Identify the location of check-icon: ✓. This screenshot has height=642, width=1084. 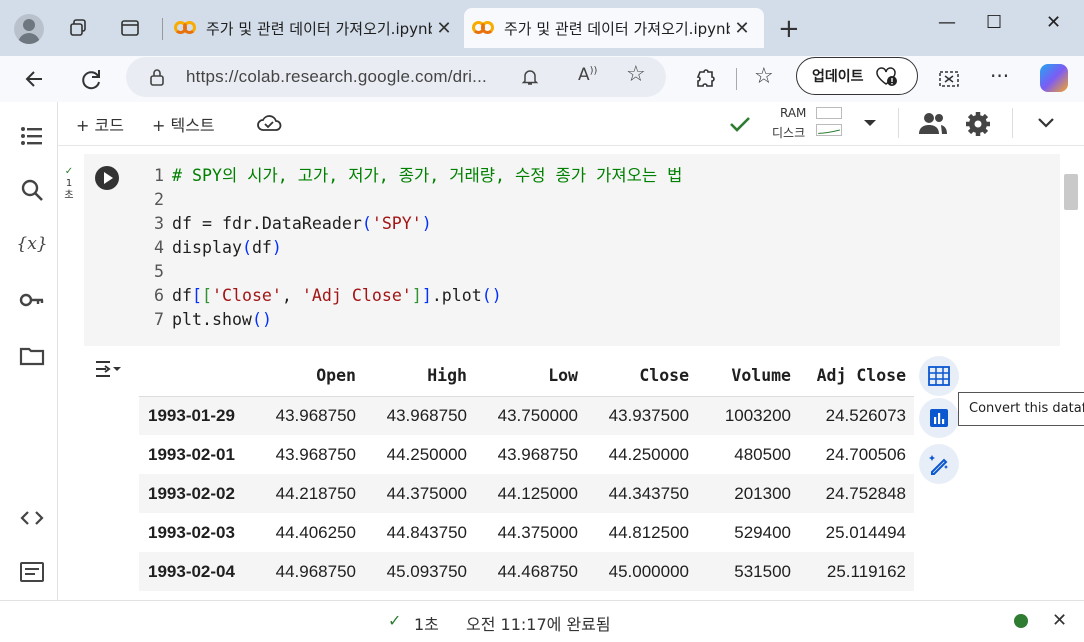
(69, 171).